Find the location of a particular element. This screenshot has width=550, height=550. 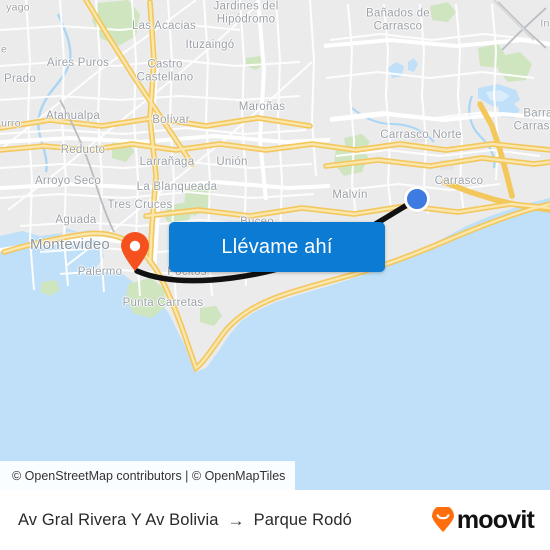

take-me-there-button: Llévame ahí is located at coordinates (277, 247).